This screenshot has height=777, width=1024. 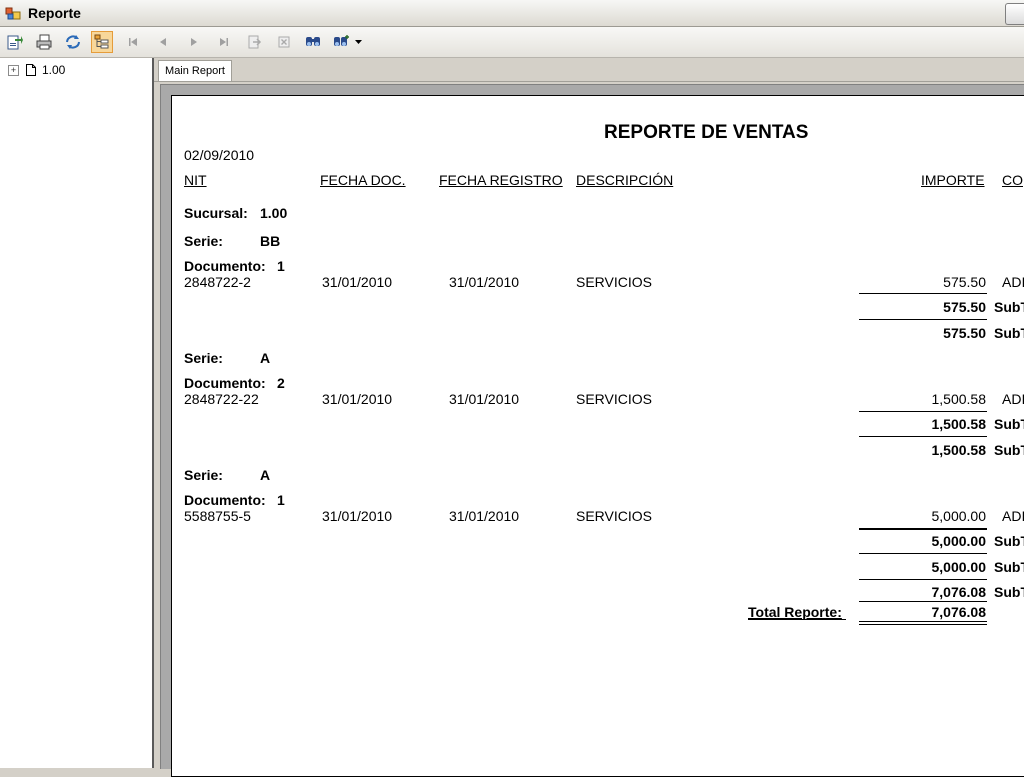 I want to click on last-page-button, so click(x=224, y=42).